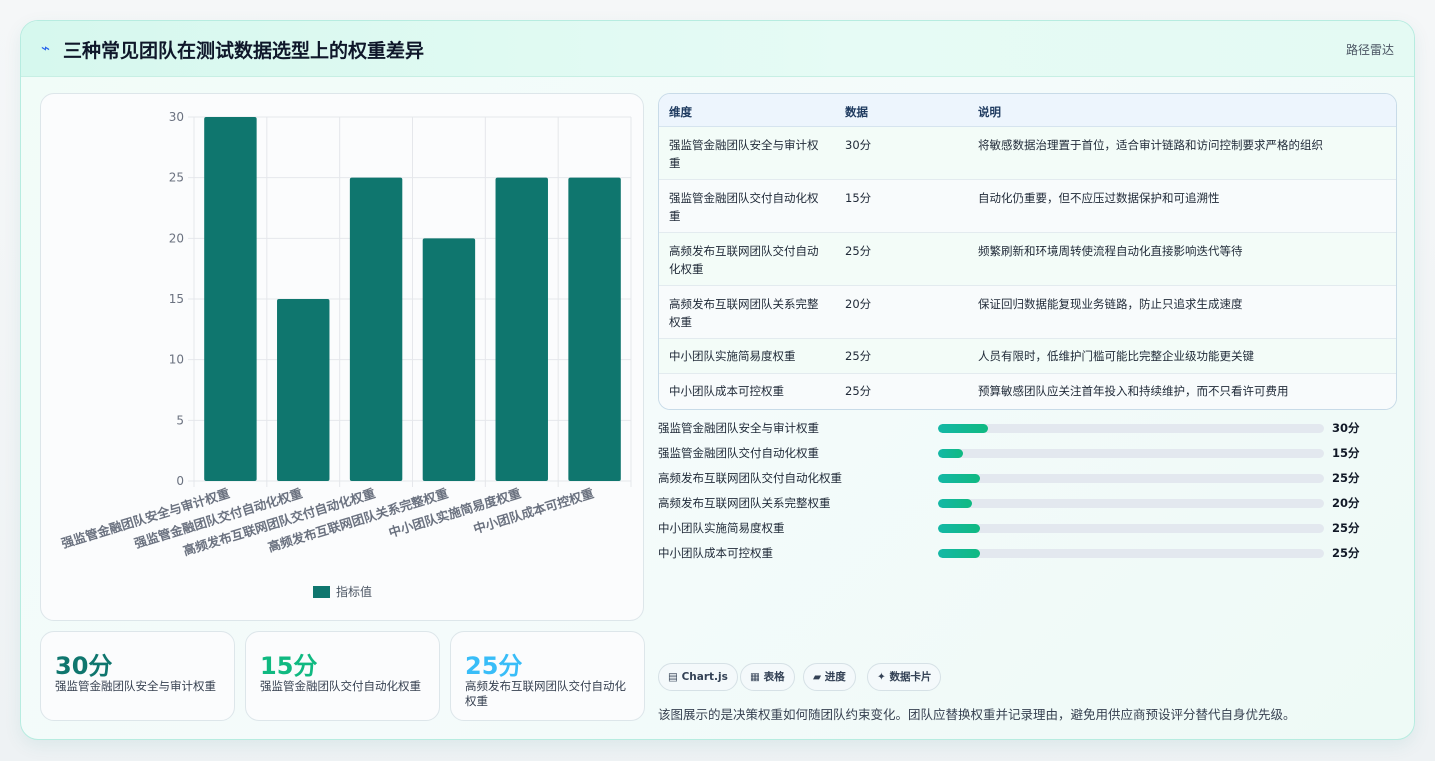  What do you see at coordinates (738, 428) in the screenshot?
I see `progress-label: 强监管金融团队安全与审计权重` at bounding box center [738, 428].